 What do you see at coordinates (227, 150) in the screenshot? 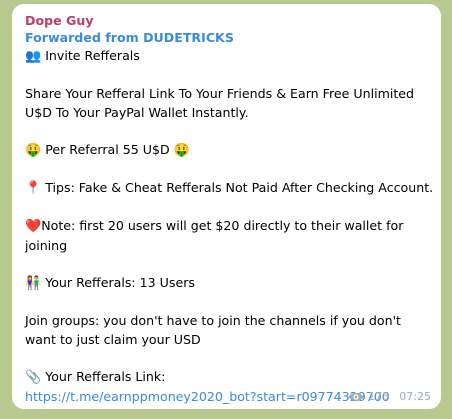
I see `per-referral-line: 🤑 Per Referral 55 U$D 🤑` at bounding box center [227, 150].